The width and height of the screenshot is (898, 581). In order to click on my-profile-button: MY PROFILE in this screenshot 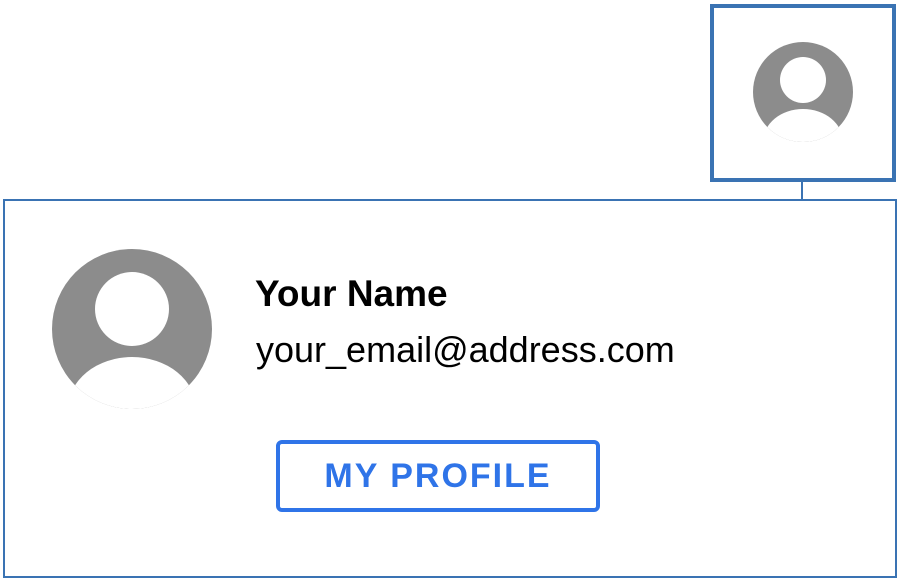, I will do `click(438, 476)`.